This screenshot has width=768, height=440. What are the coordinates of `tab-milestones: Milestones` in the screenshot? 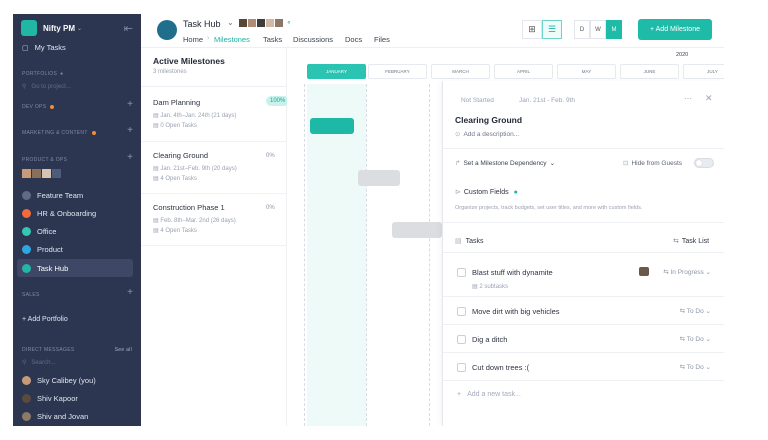 It's located at (232, 39).